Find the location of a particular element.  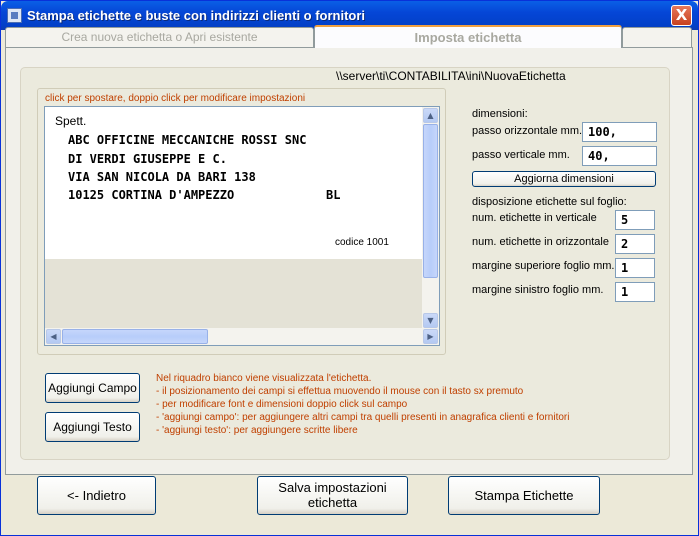

top-margin-label: margine superiore foglio mm. is located at coordinates (543, 266).